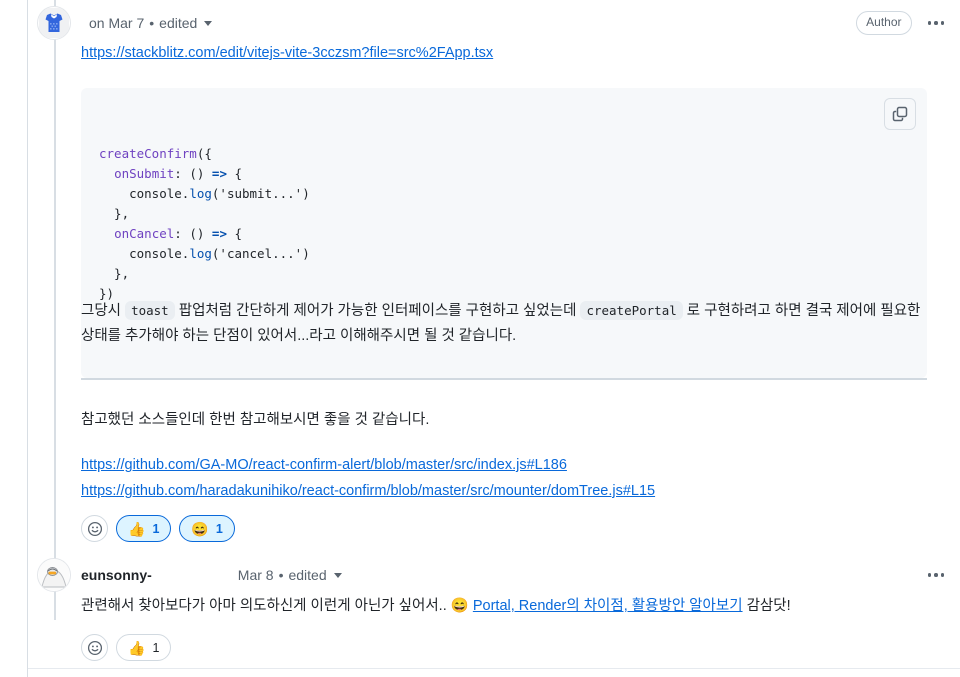  What do you see at coordinates (505, 154) in the screenshot?
I see `code-line: createConfirm({` at bounding box center [505, 154].